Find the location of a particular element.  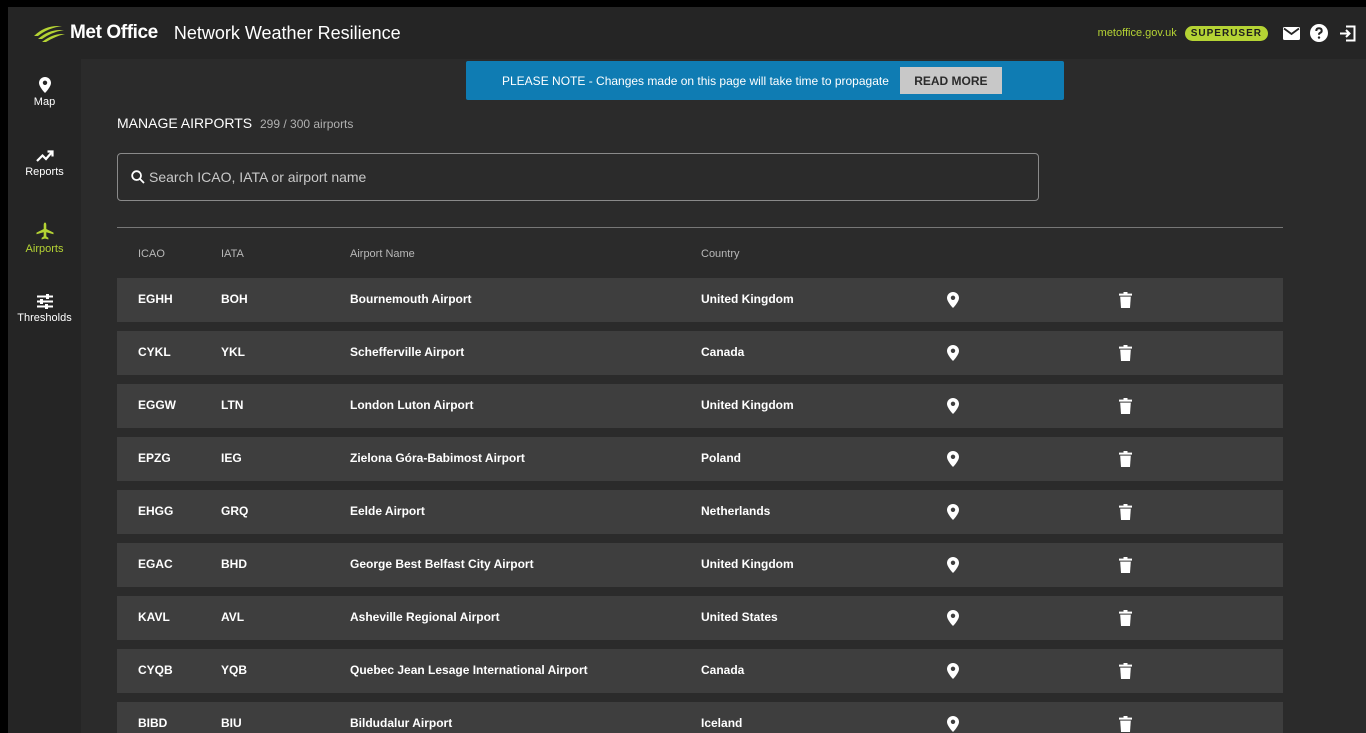

cell-country: Poland is located at coordinates (721, 458).